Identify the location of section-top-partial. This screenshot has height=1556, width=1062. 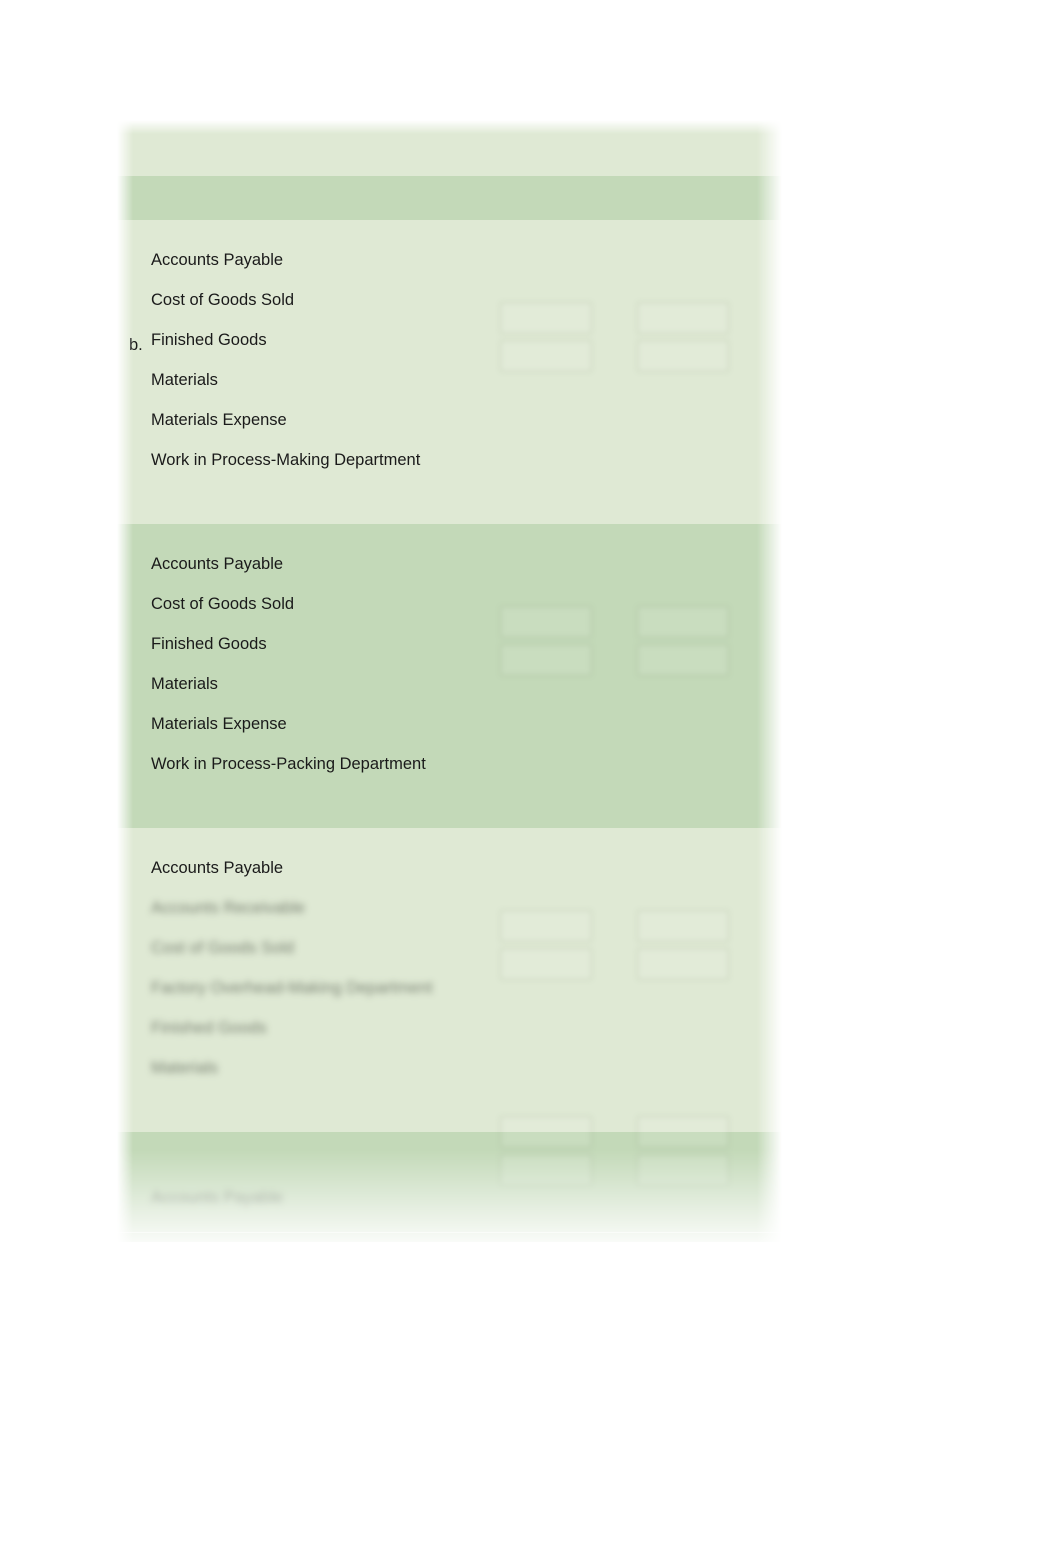
(449, 148).